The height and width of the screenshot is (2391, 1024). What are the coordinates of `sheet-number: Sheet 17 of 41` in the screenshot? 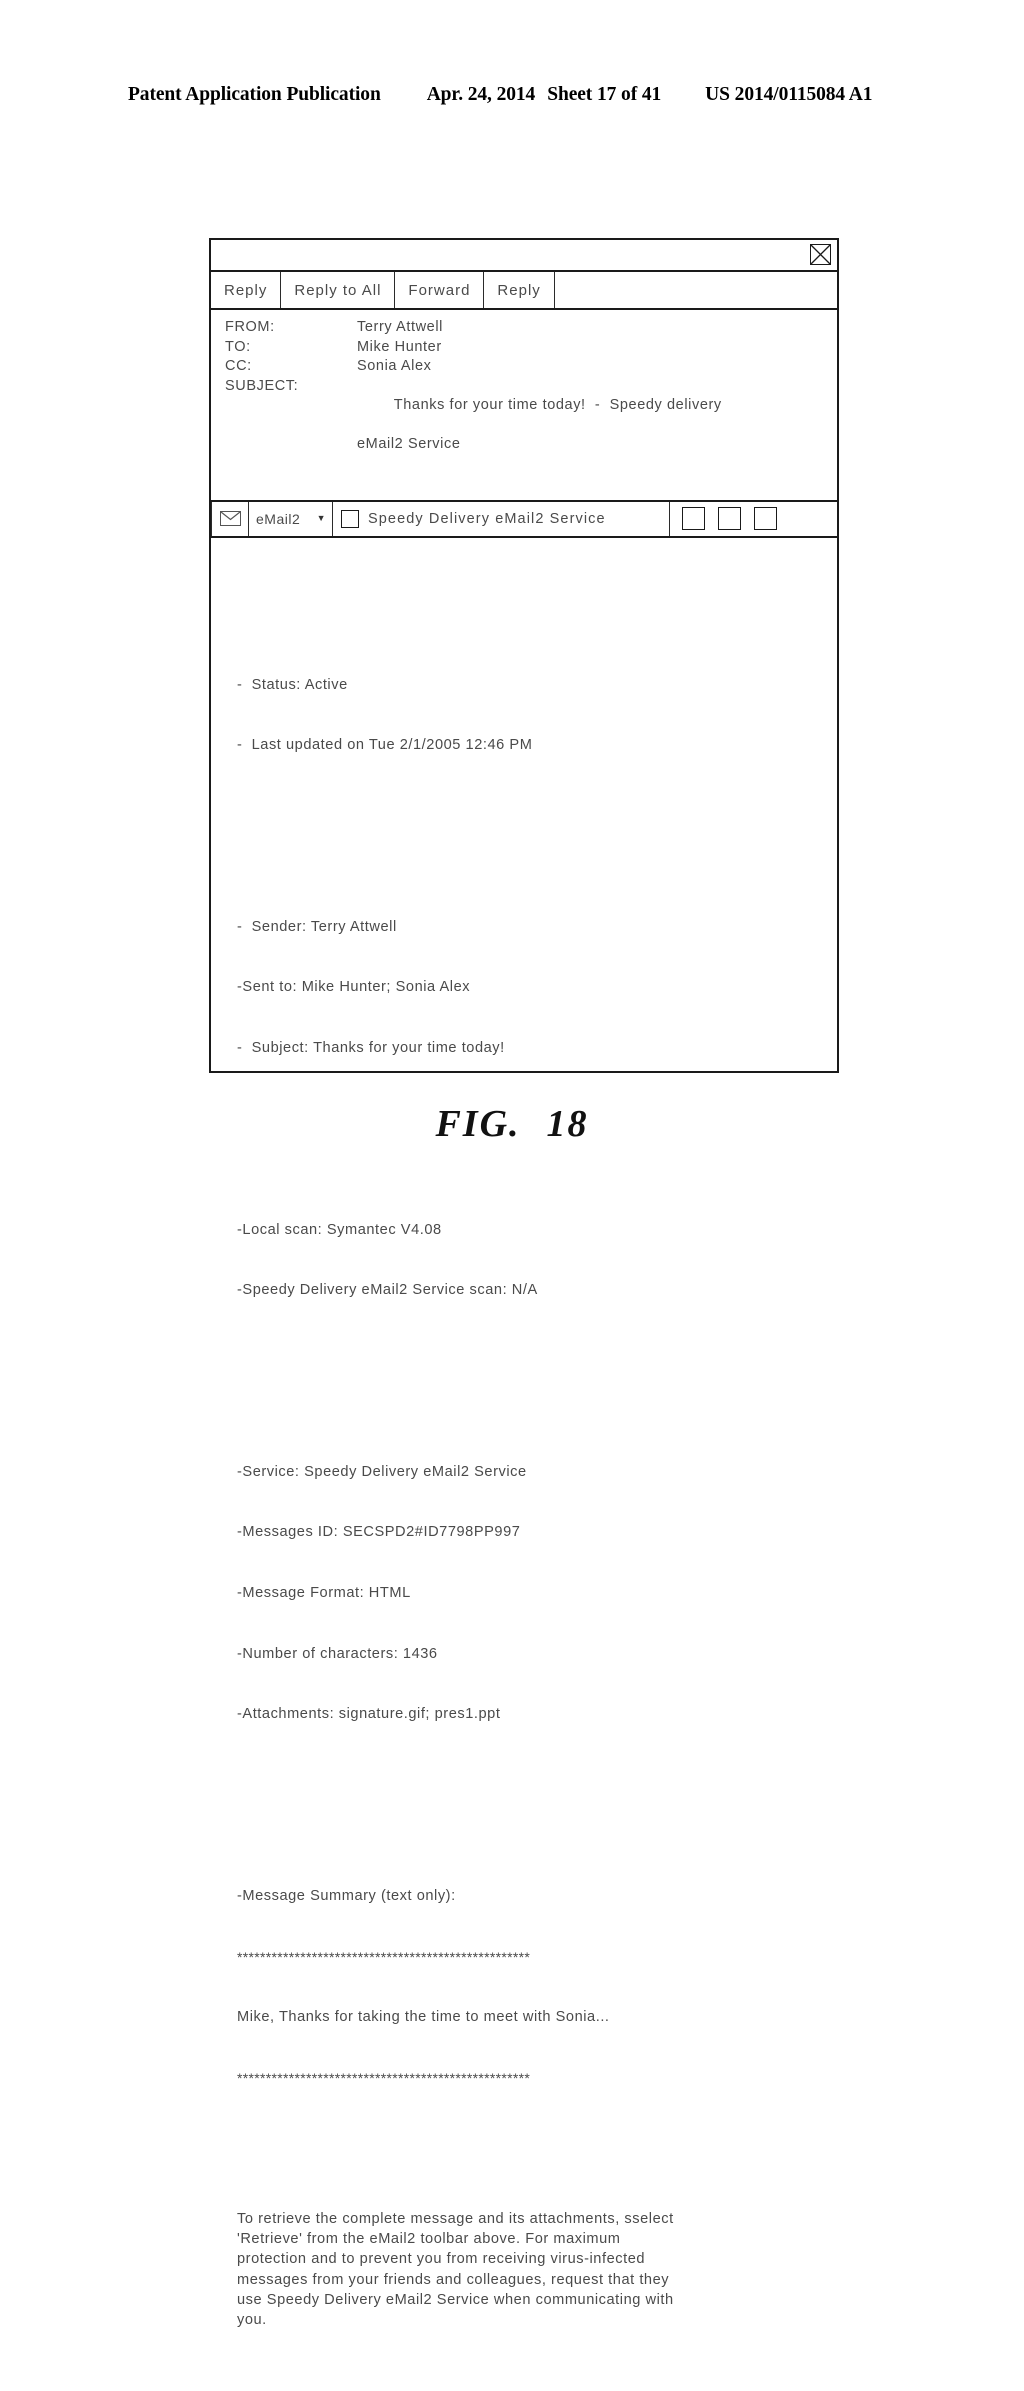 It's located at (604, 94).